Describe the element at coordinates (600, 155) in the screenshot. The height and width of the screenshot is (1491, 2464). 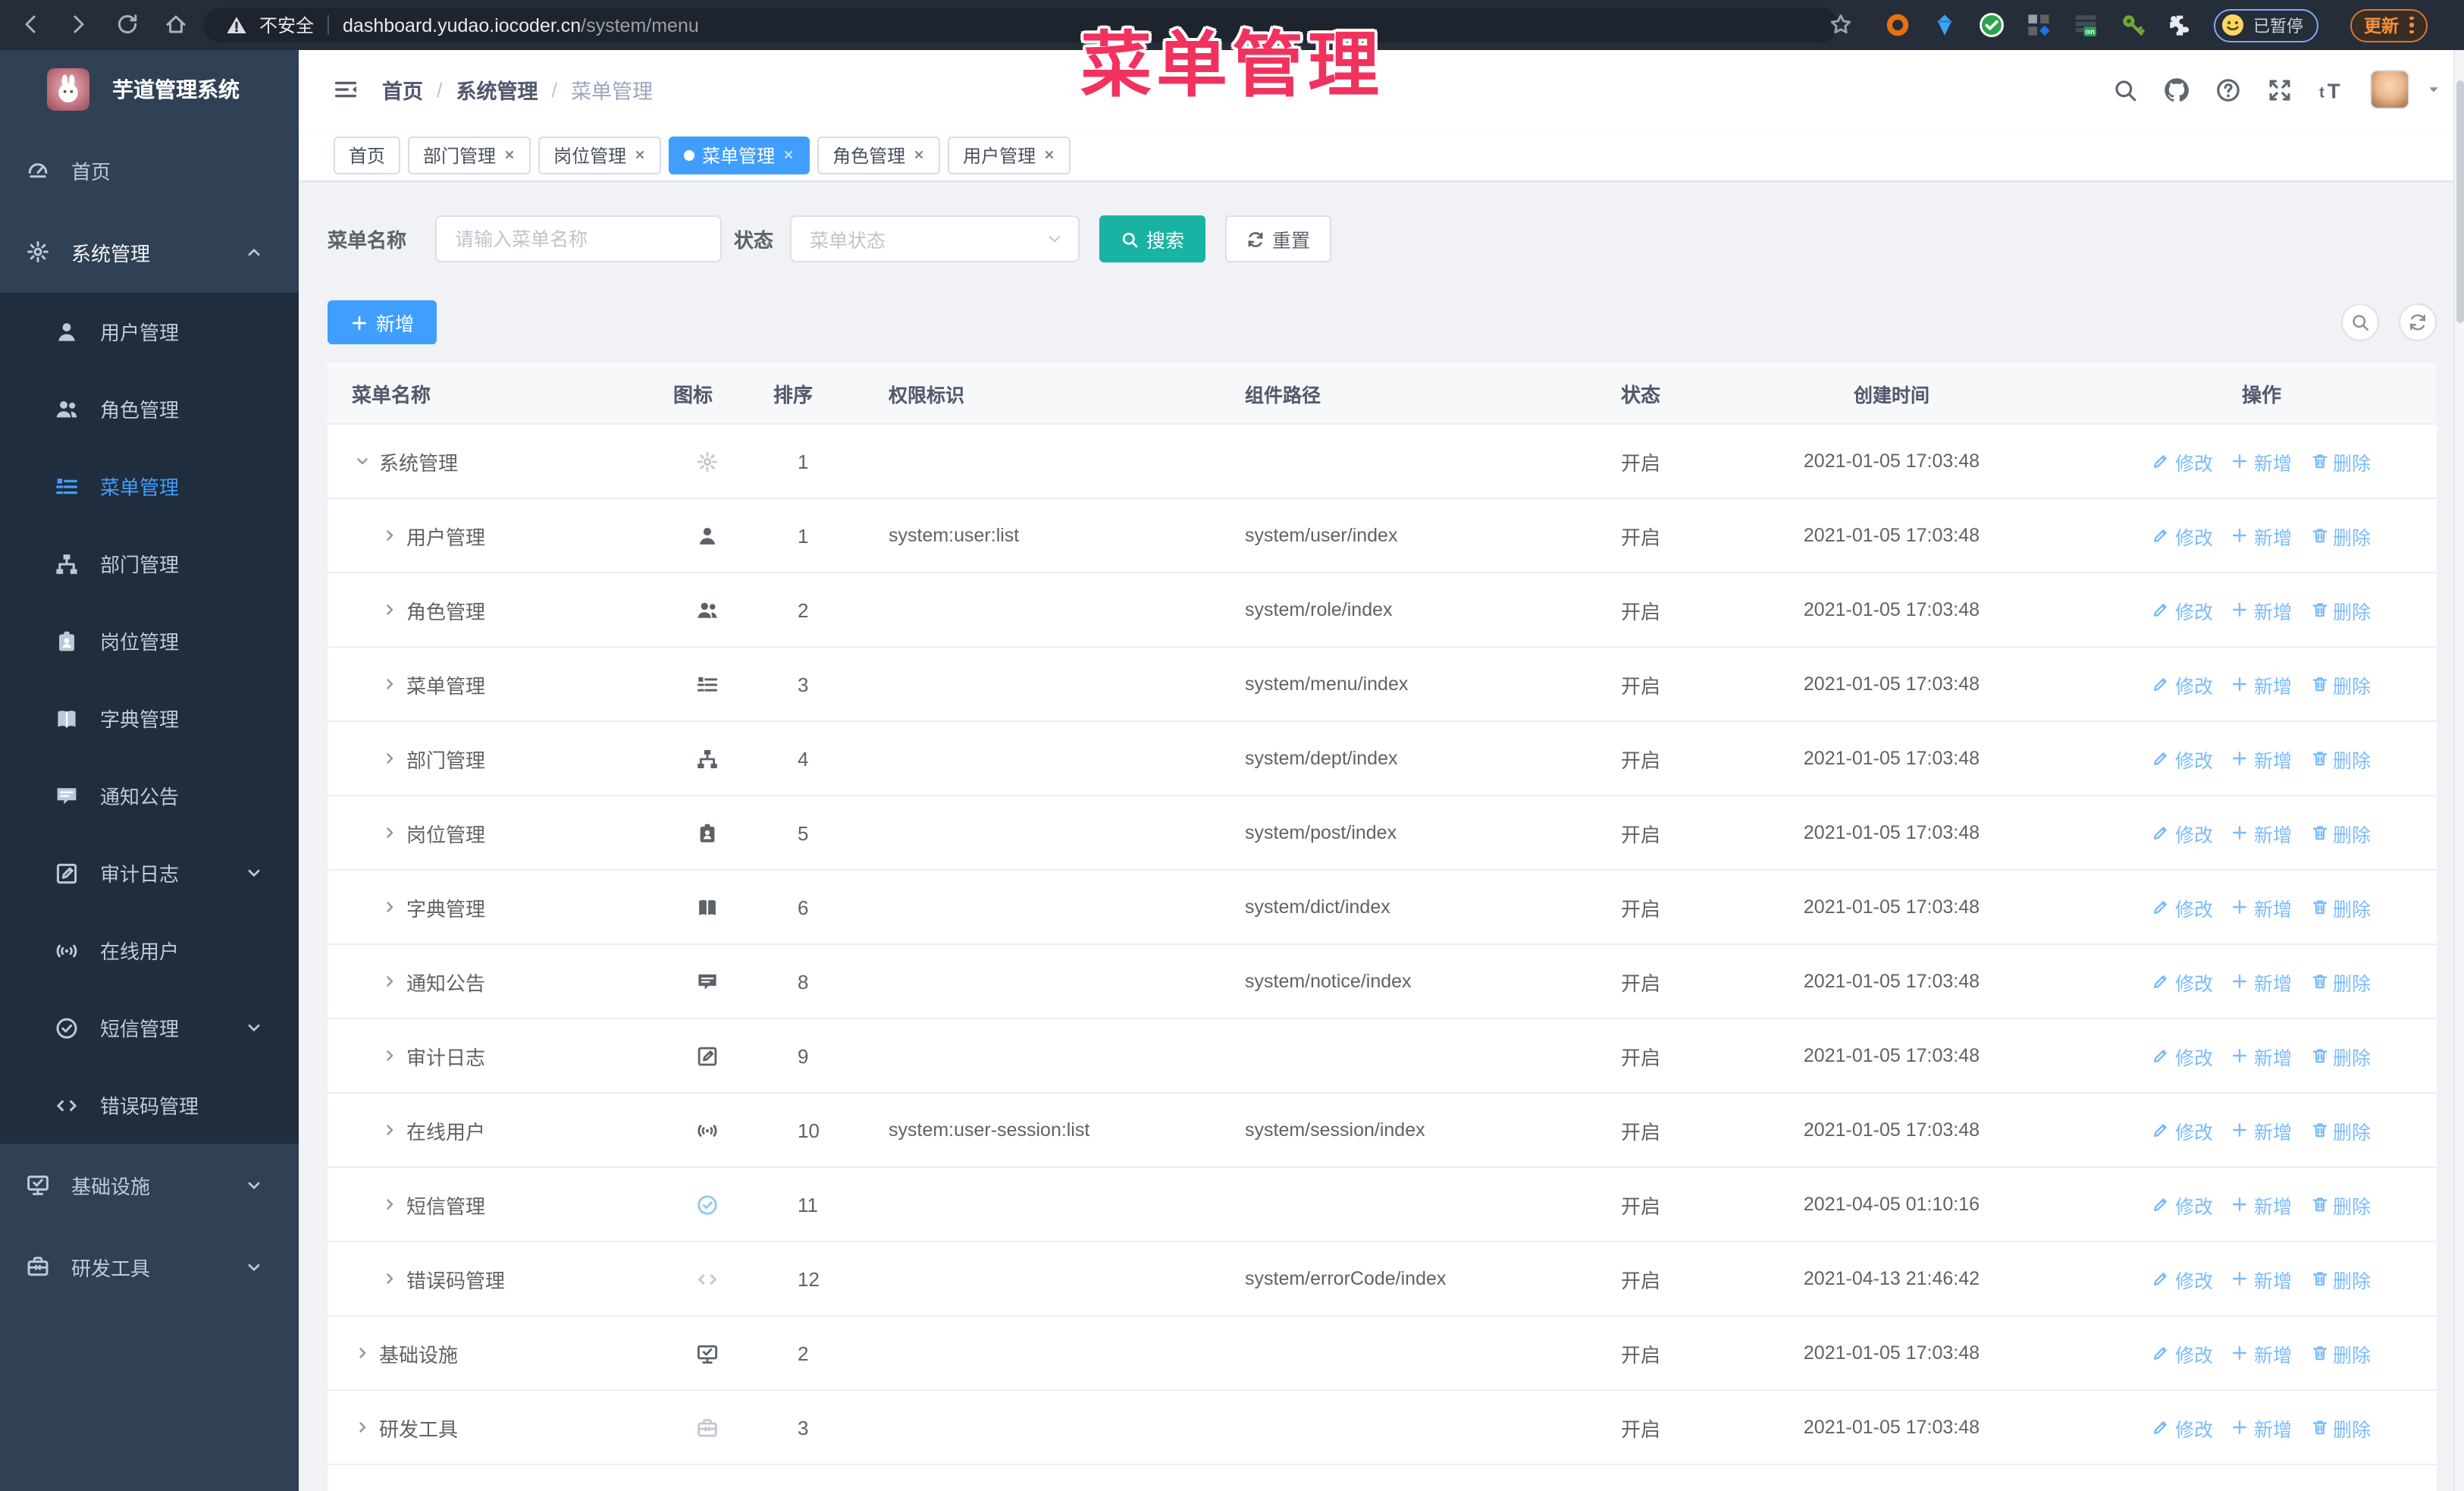
I see `tab-岗位管理: 岗位管理` at that location.